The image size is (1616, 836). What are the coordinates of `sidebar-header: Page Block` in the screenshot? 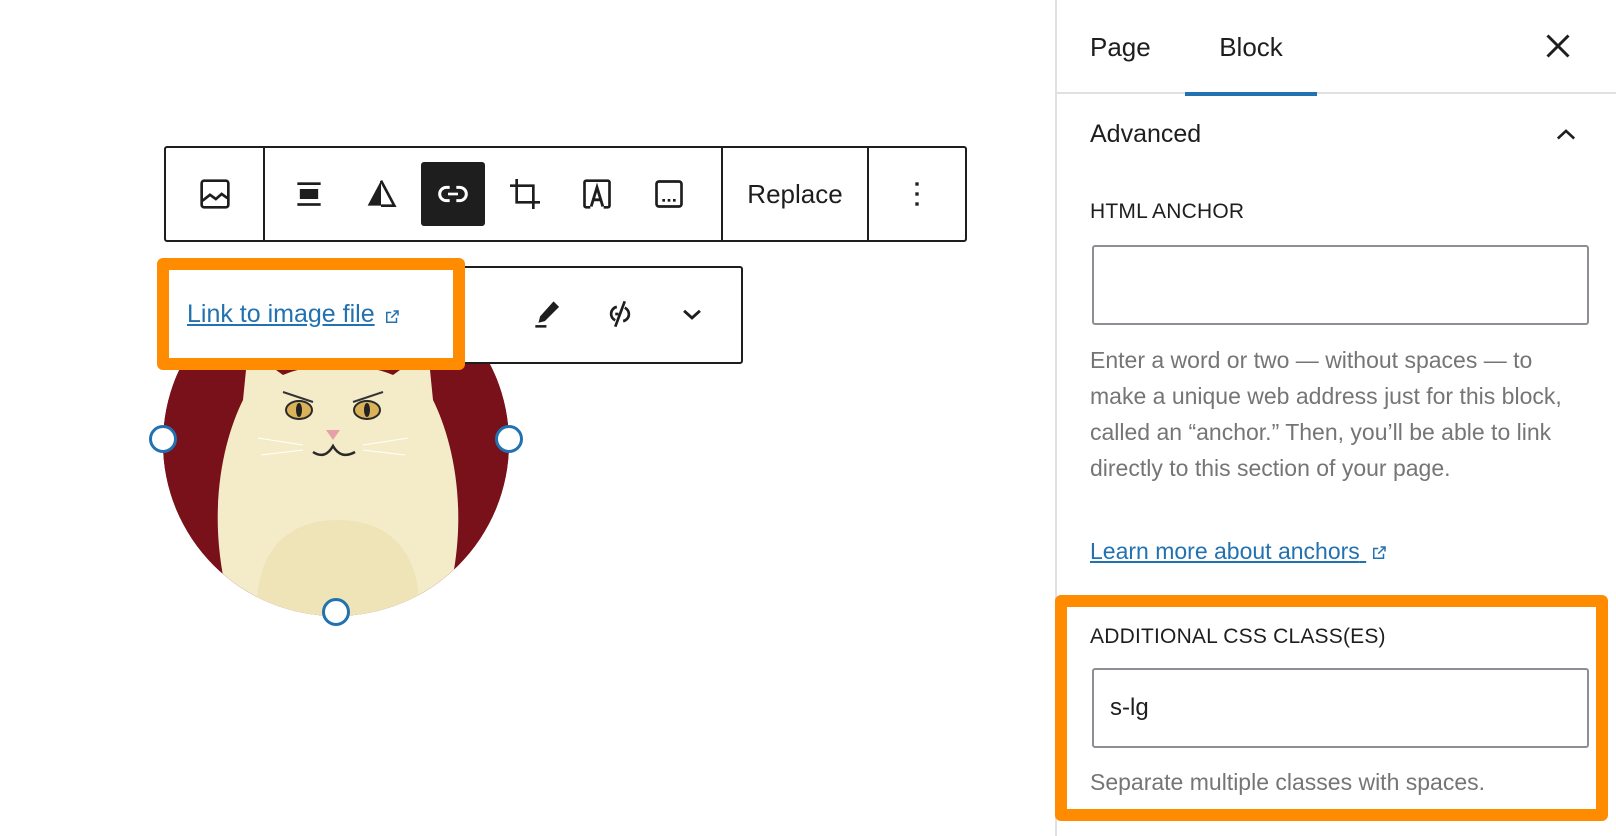 It's located at (1336, 48).